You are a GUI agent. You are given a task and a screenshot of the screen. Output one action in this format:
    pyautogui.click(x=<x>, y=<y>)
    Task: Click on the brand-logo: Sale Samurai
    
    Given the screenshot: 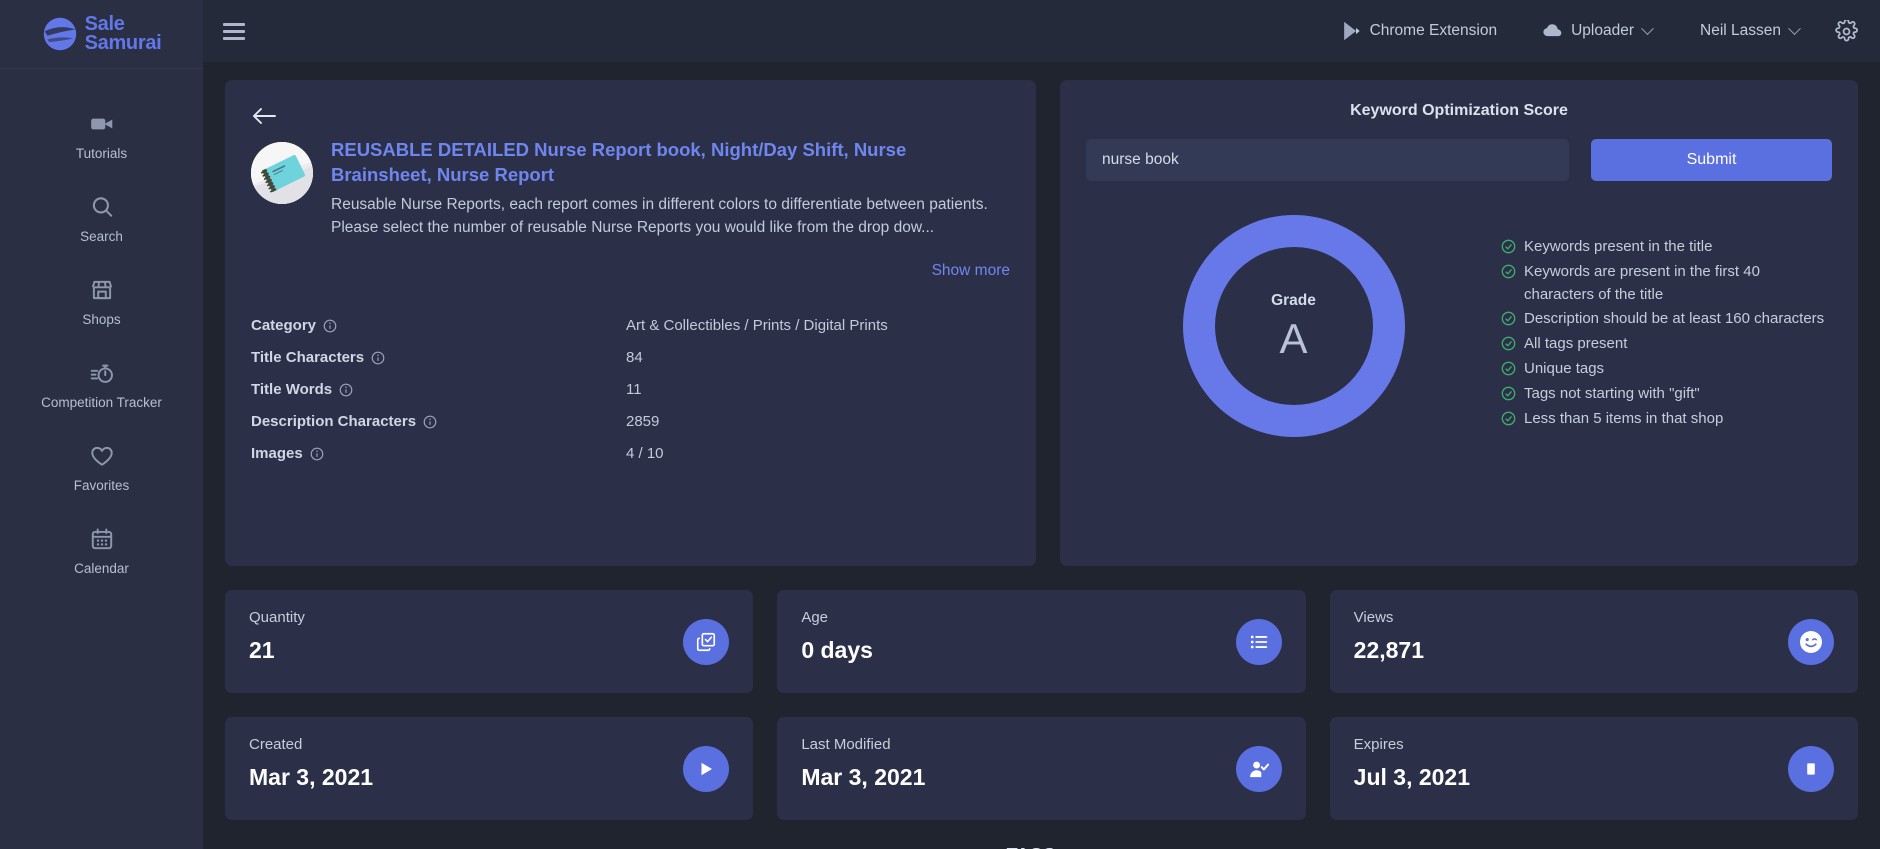 What is the action you would take?
    pyautogui.click(x=101, y=31)
    